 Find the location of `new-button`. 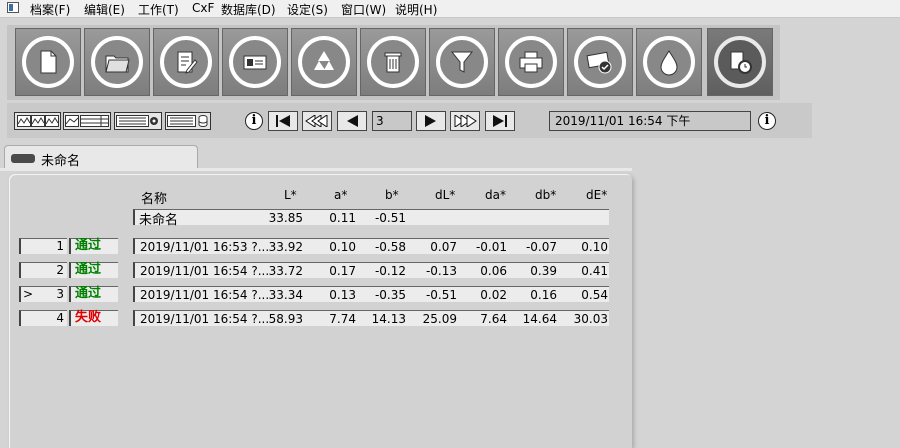

new-button is located at coordinates (48, 62).